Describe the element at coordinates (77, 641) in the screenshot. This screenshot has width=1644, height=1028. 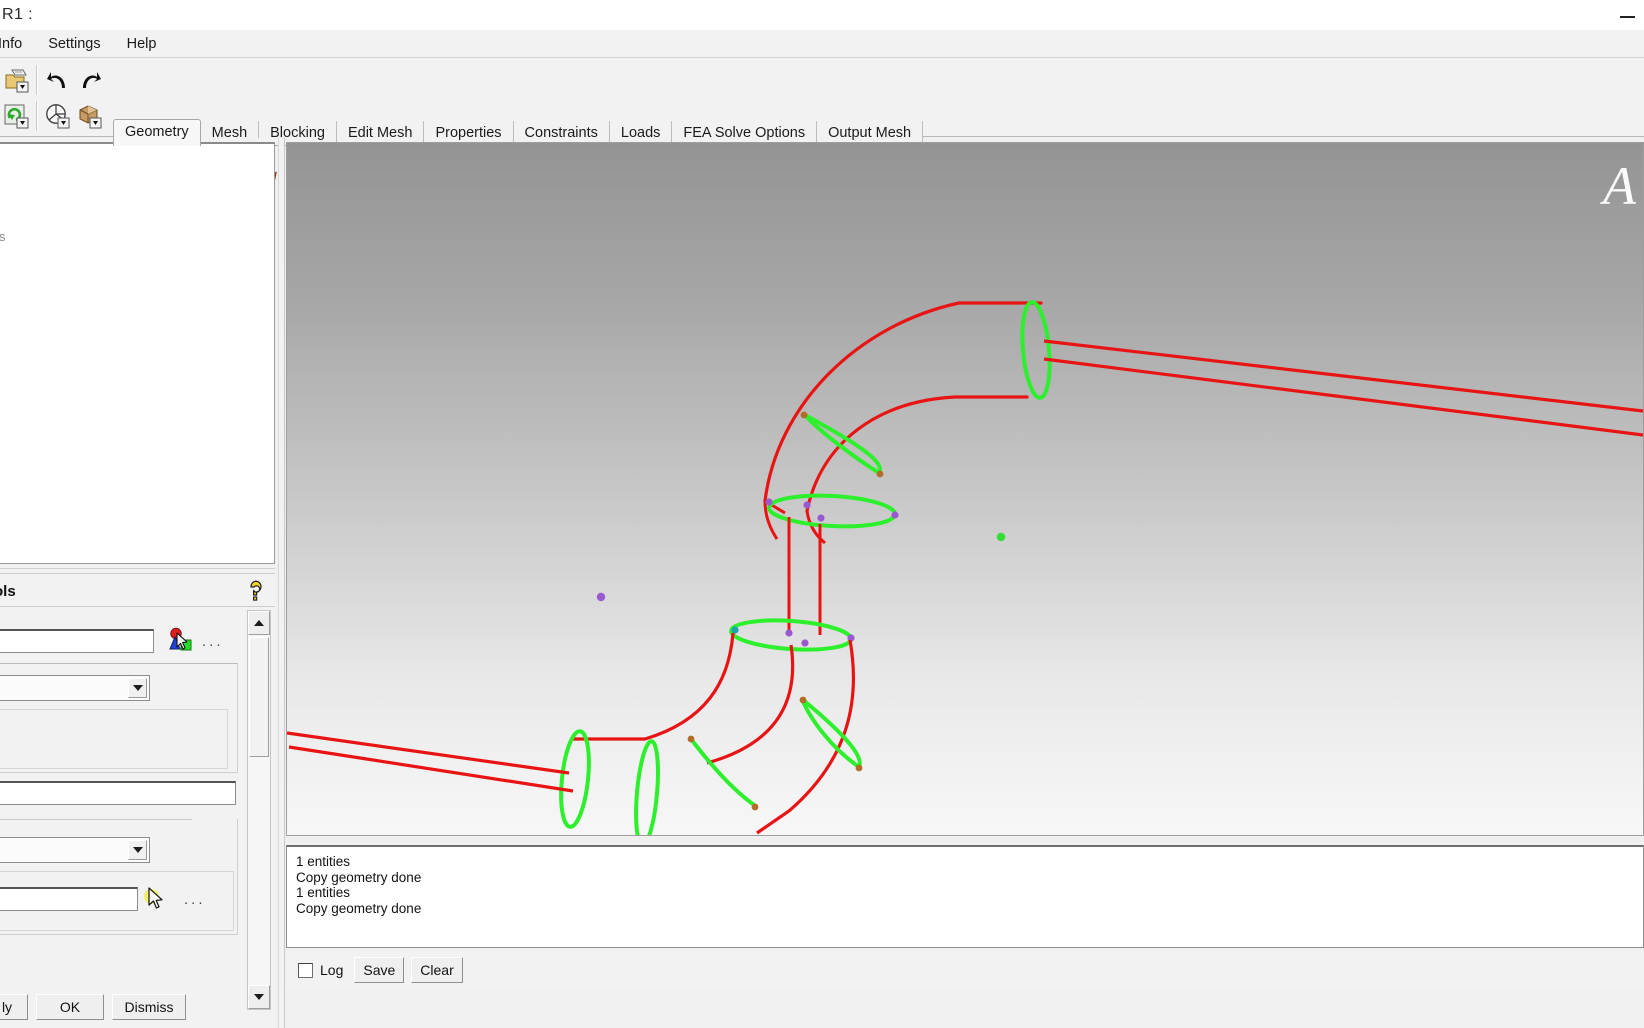
I see `entity-select-input` at that location.